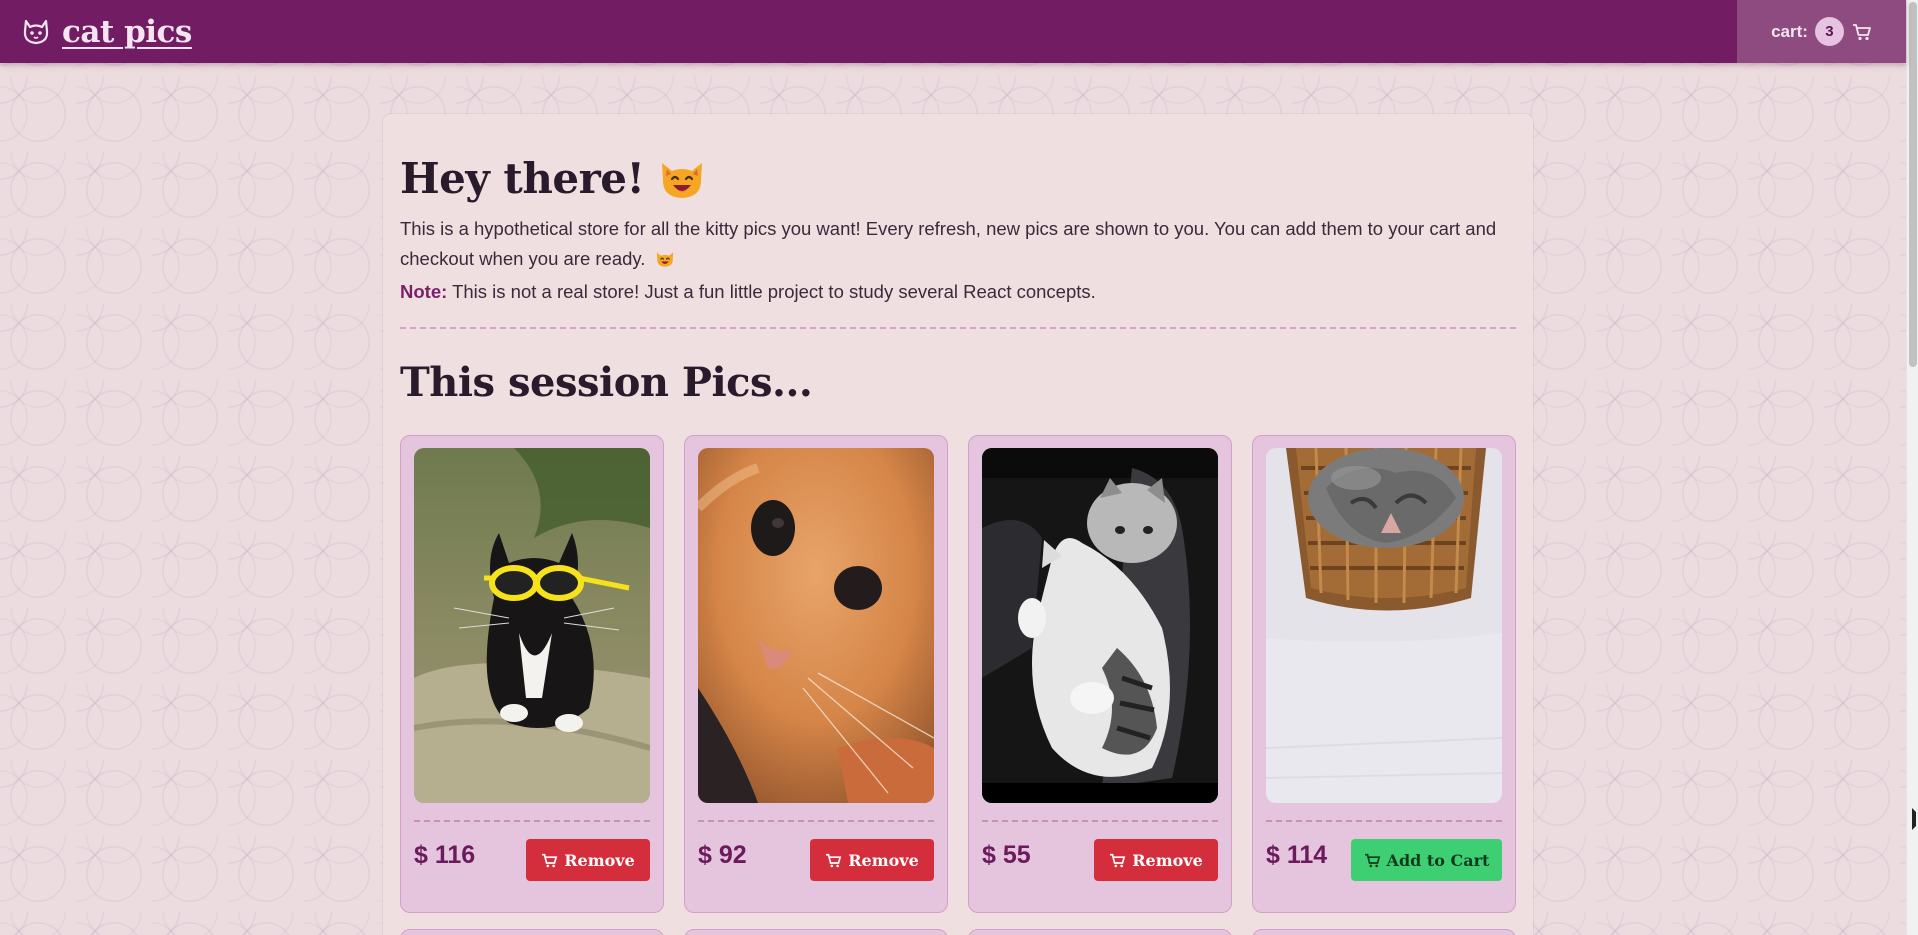 This screenshot has height=935, width=1918. I want to click on cat-photo-kittens-cuddling, so click(1100, 625).